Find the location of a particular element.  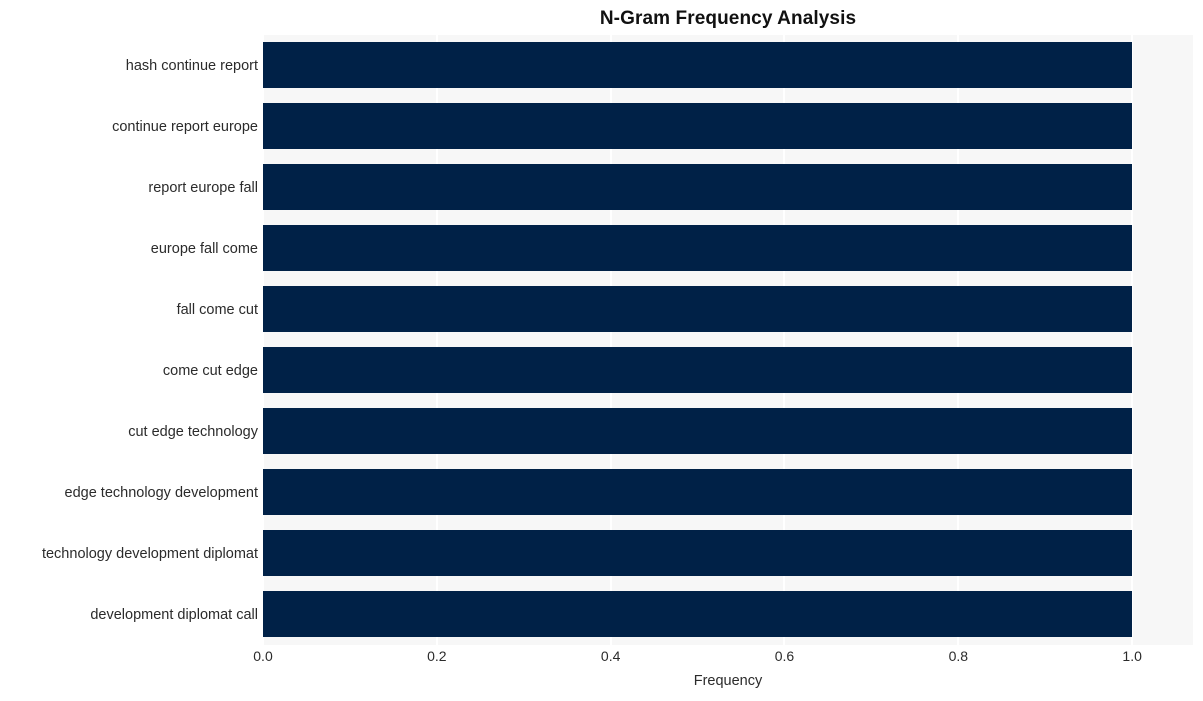

y-tick-label-slot: hash continue report is located at coordinates (129, 65).